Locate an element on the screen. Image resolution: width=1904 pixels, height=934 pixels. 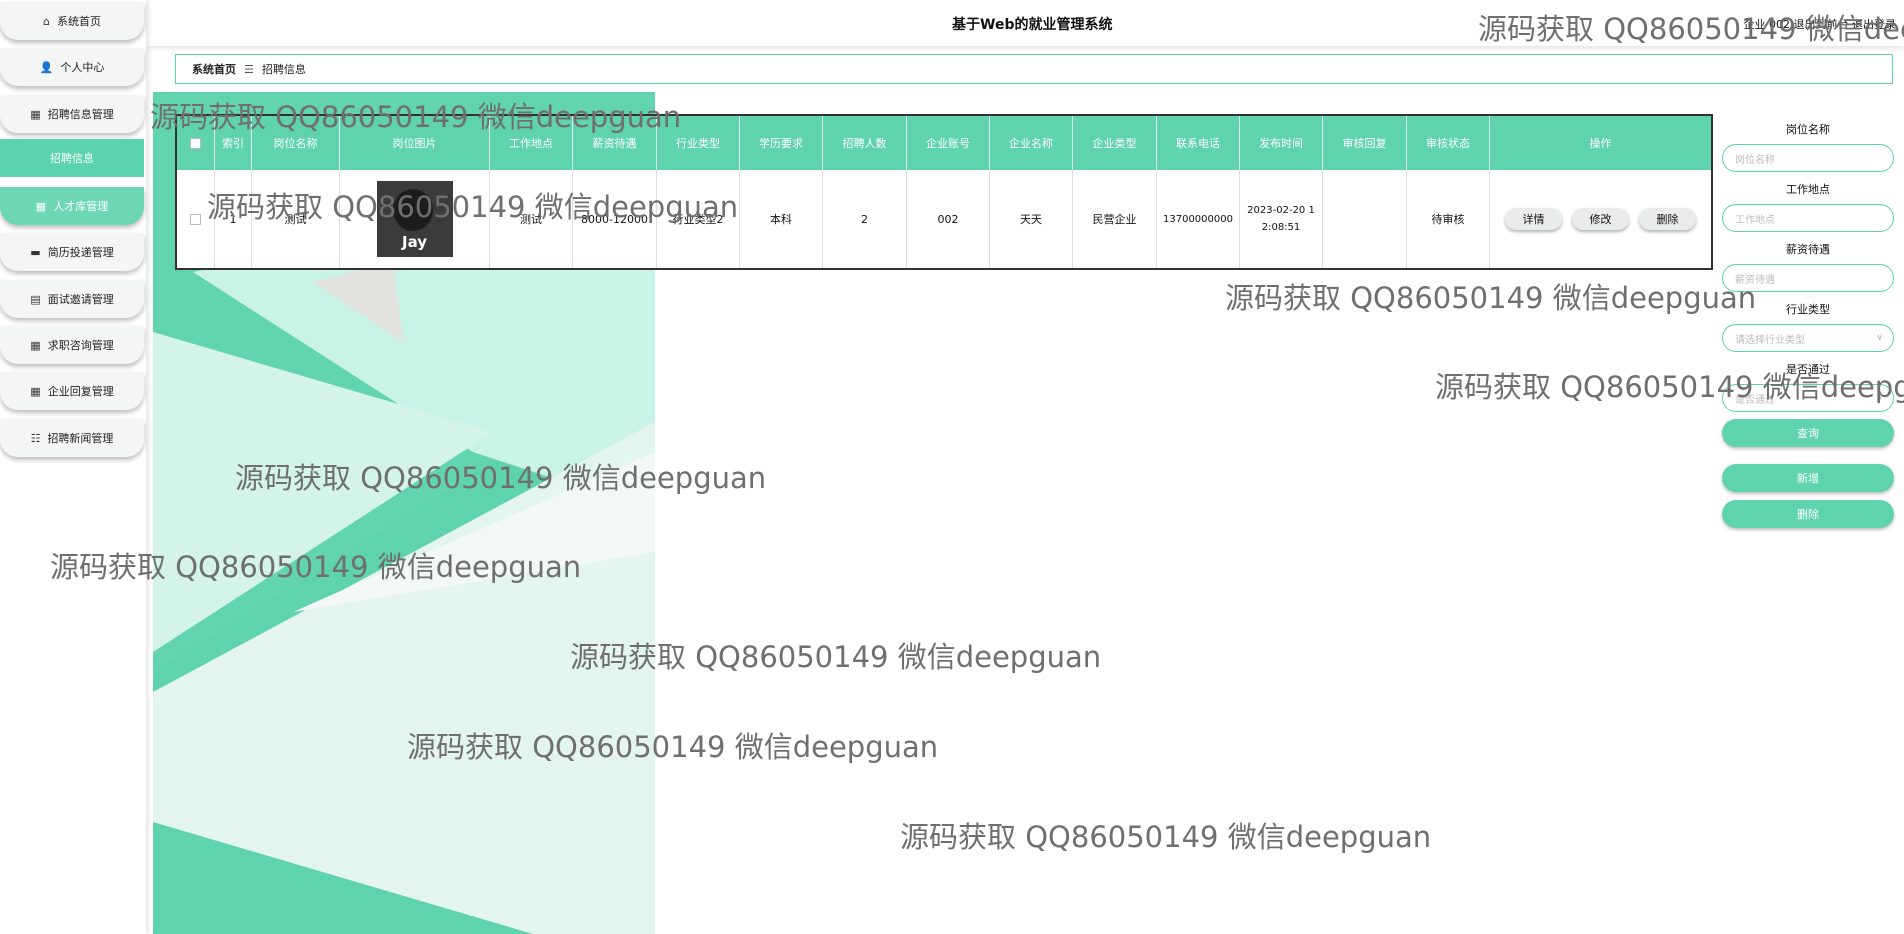
page-title: 基于Web的就业管理系统 is located at coordinates (1032, 25).